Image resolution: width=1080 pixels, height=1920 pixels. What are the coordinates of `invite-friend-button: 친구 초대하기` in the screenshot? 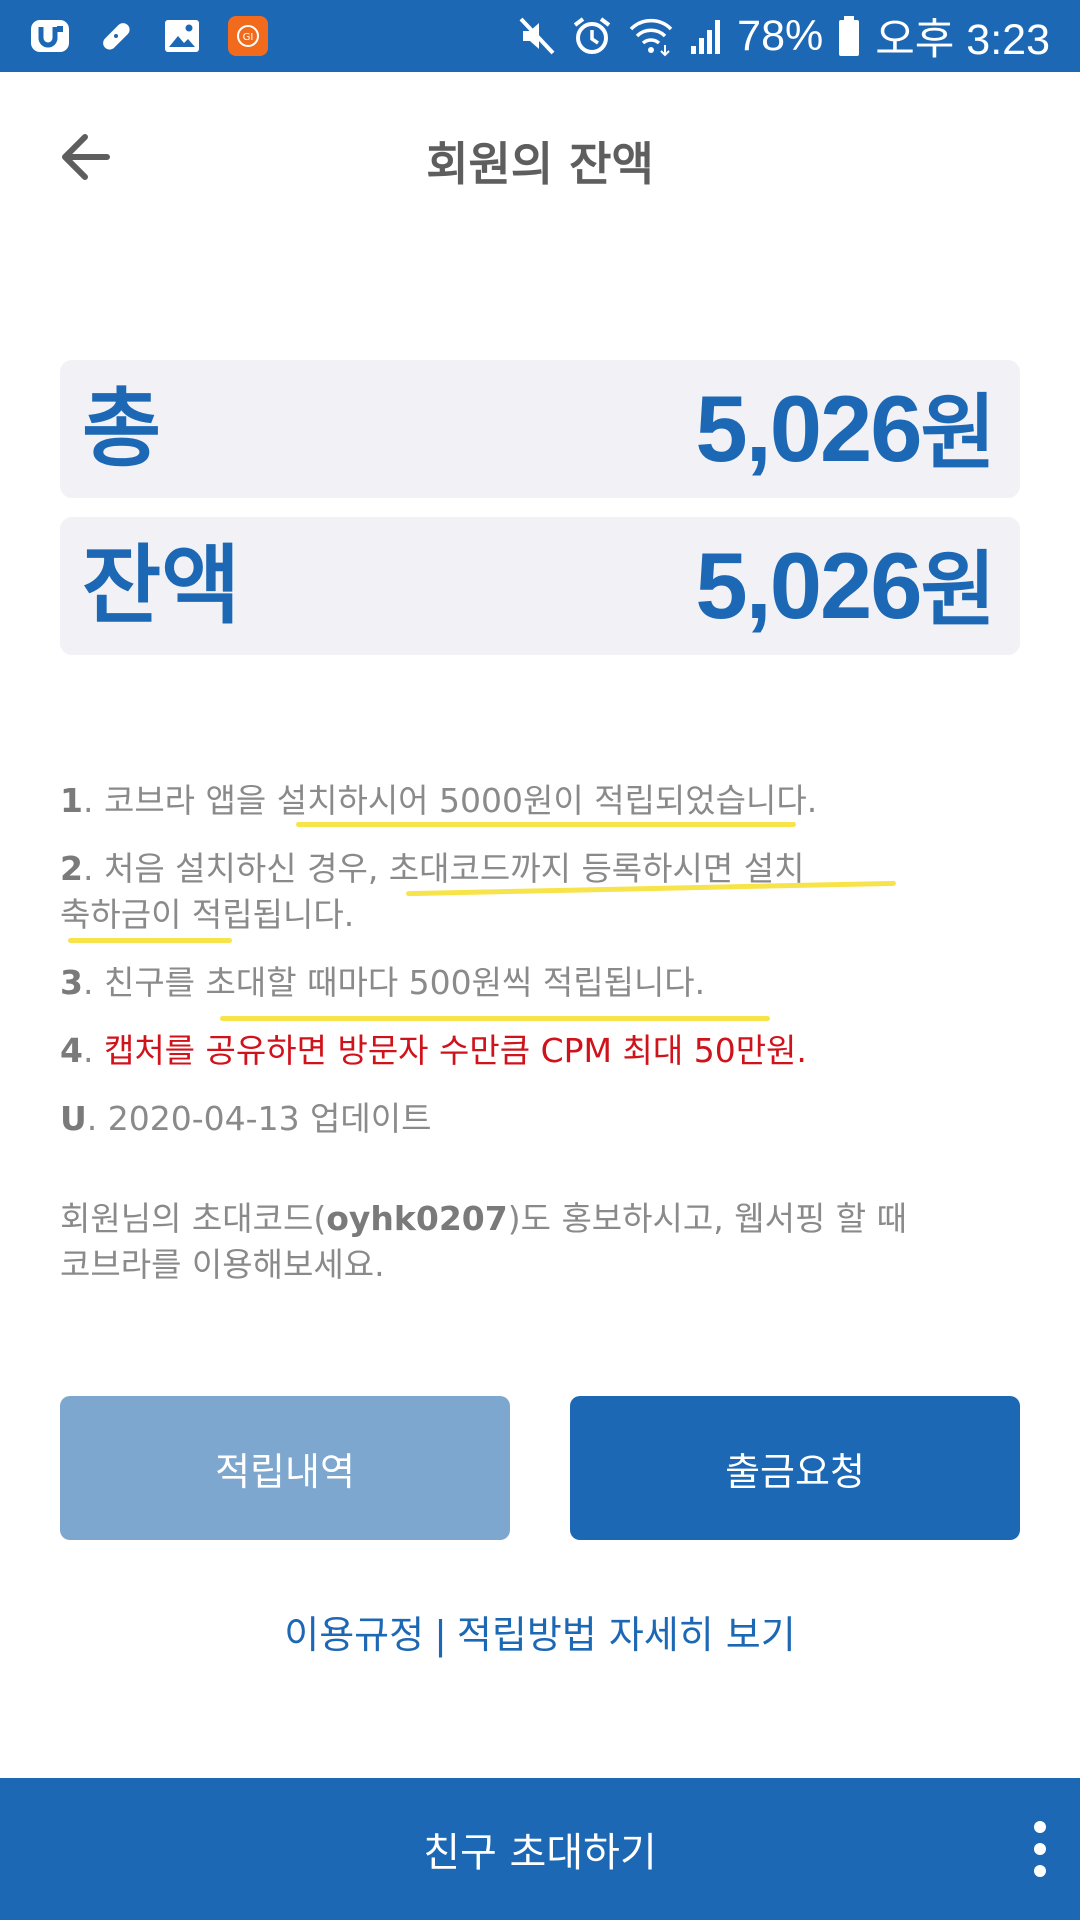 It's located at (540, 1849).